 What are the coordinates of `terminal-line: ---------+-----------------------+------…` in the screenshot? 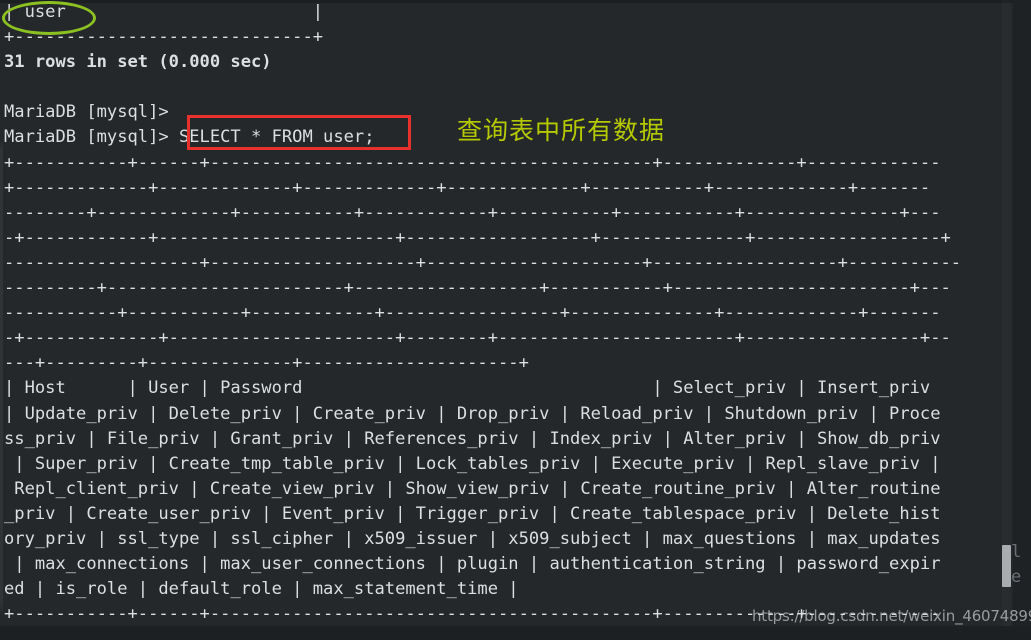 It's located at (477, 288).